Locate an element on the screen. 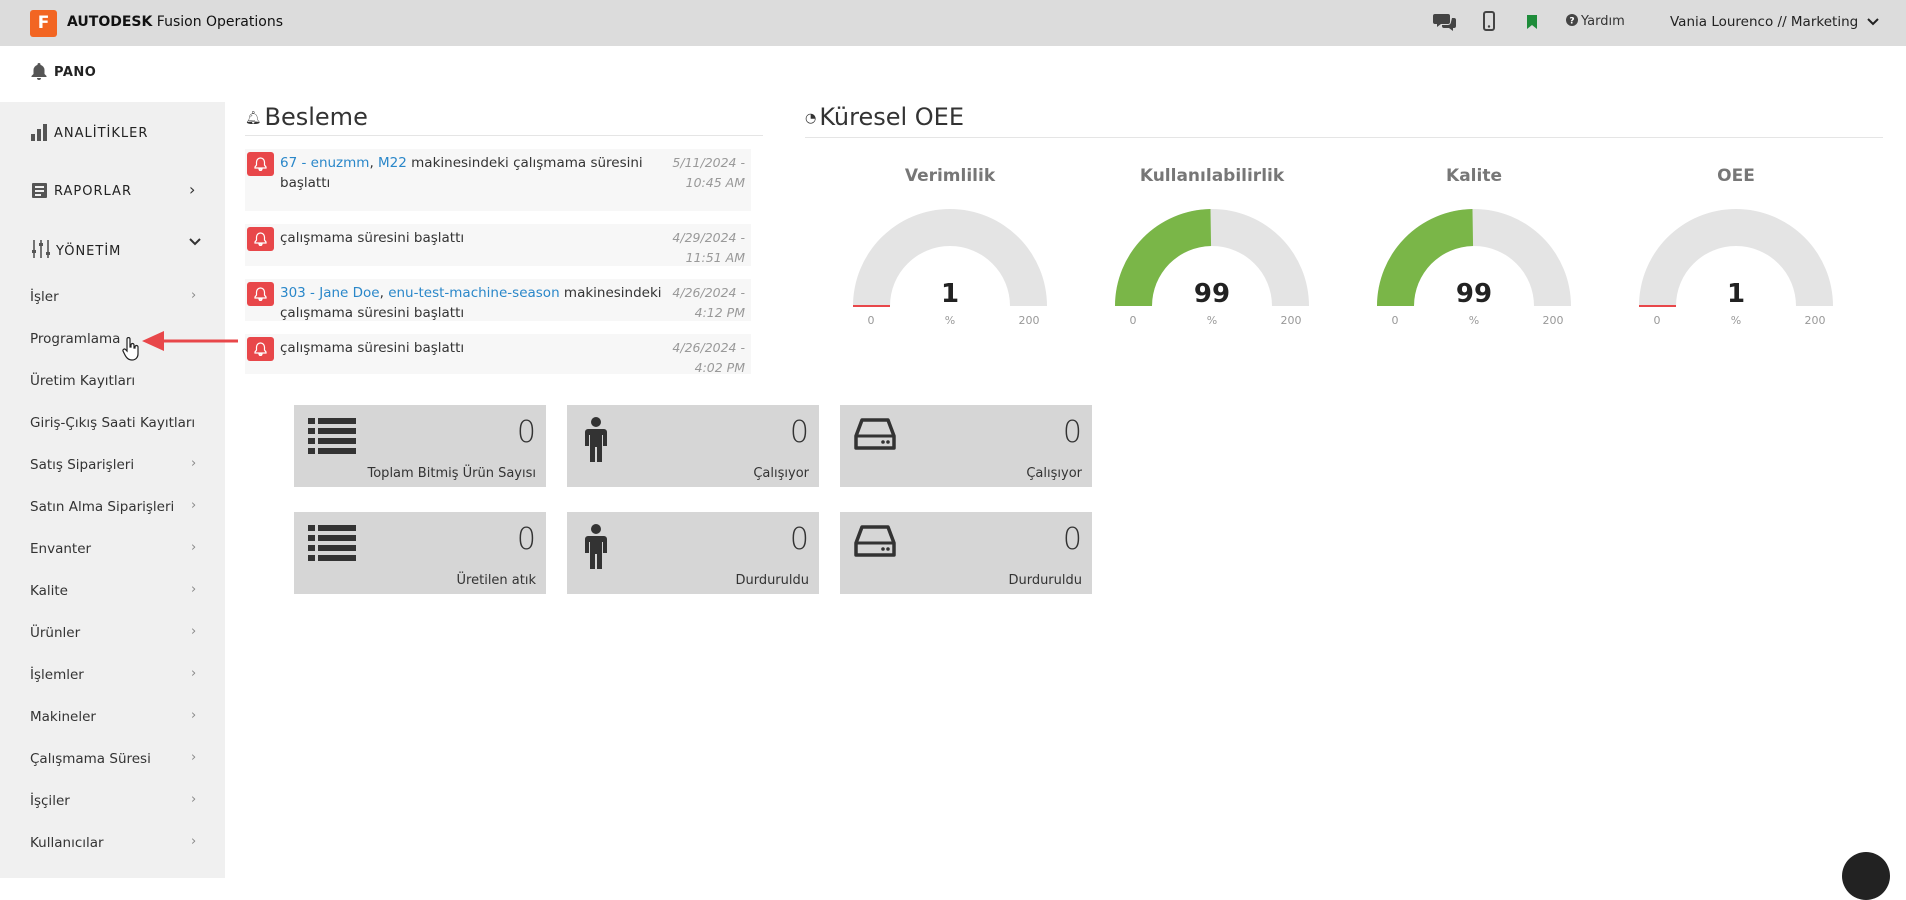 The width and height of the screenshot is (1906, 900). feed-sep: , is located at coordinates (374, 163).